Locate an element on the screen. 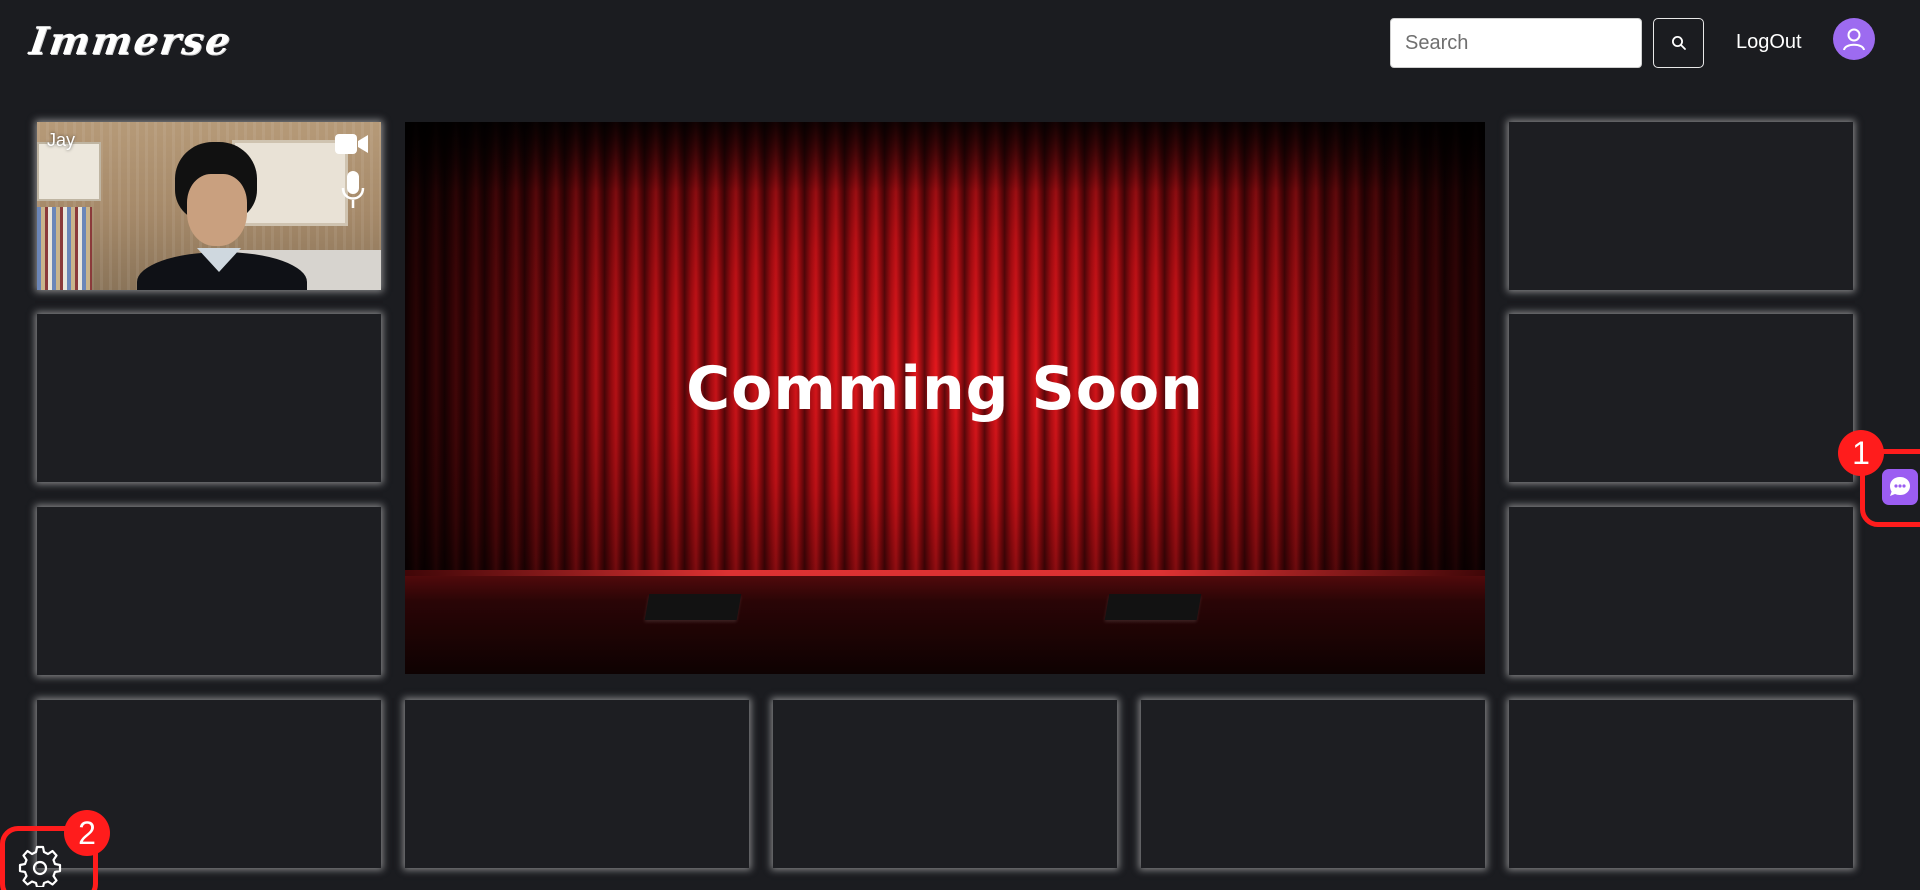 The image size is (1920, 890). self-video-tile: Jay is located at coordinates (209, 206).